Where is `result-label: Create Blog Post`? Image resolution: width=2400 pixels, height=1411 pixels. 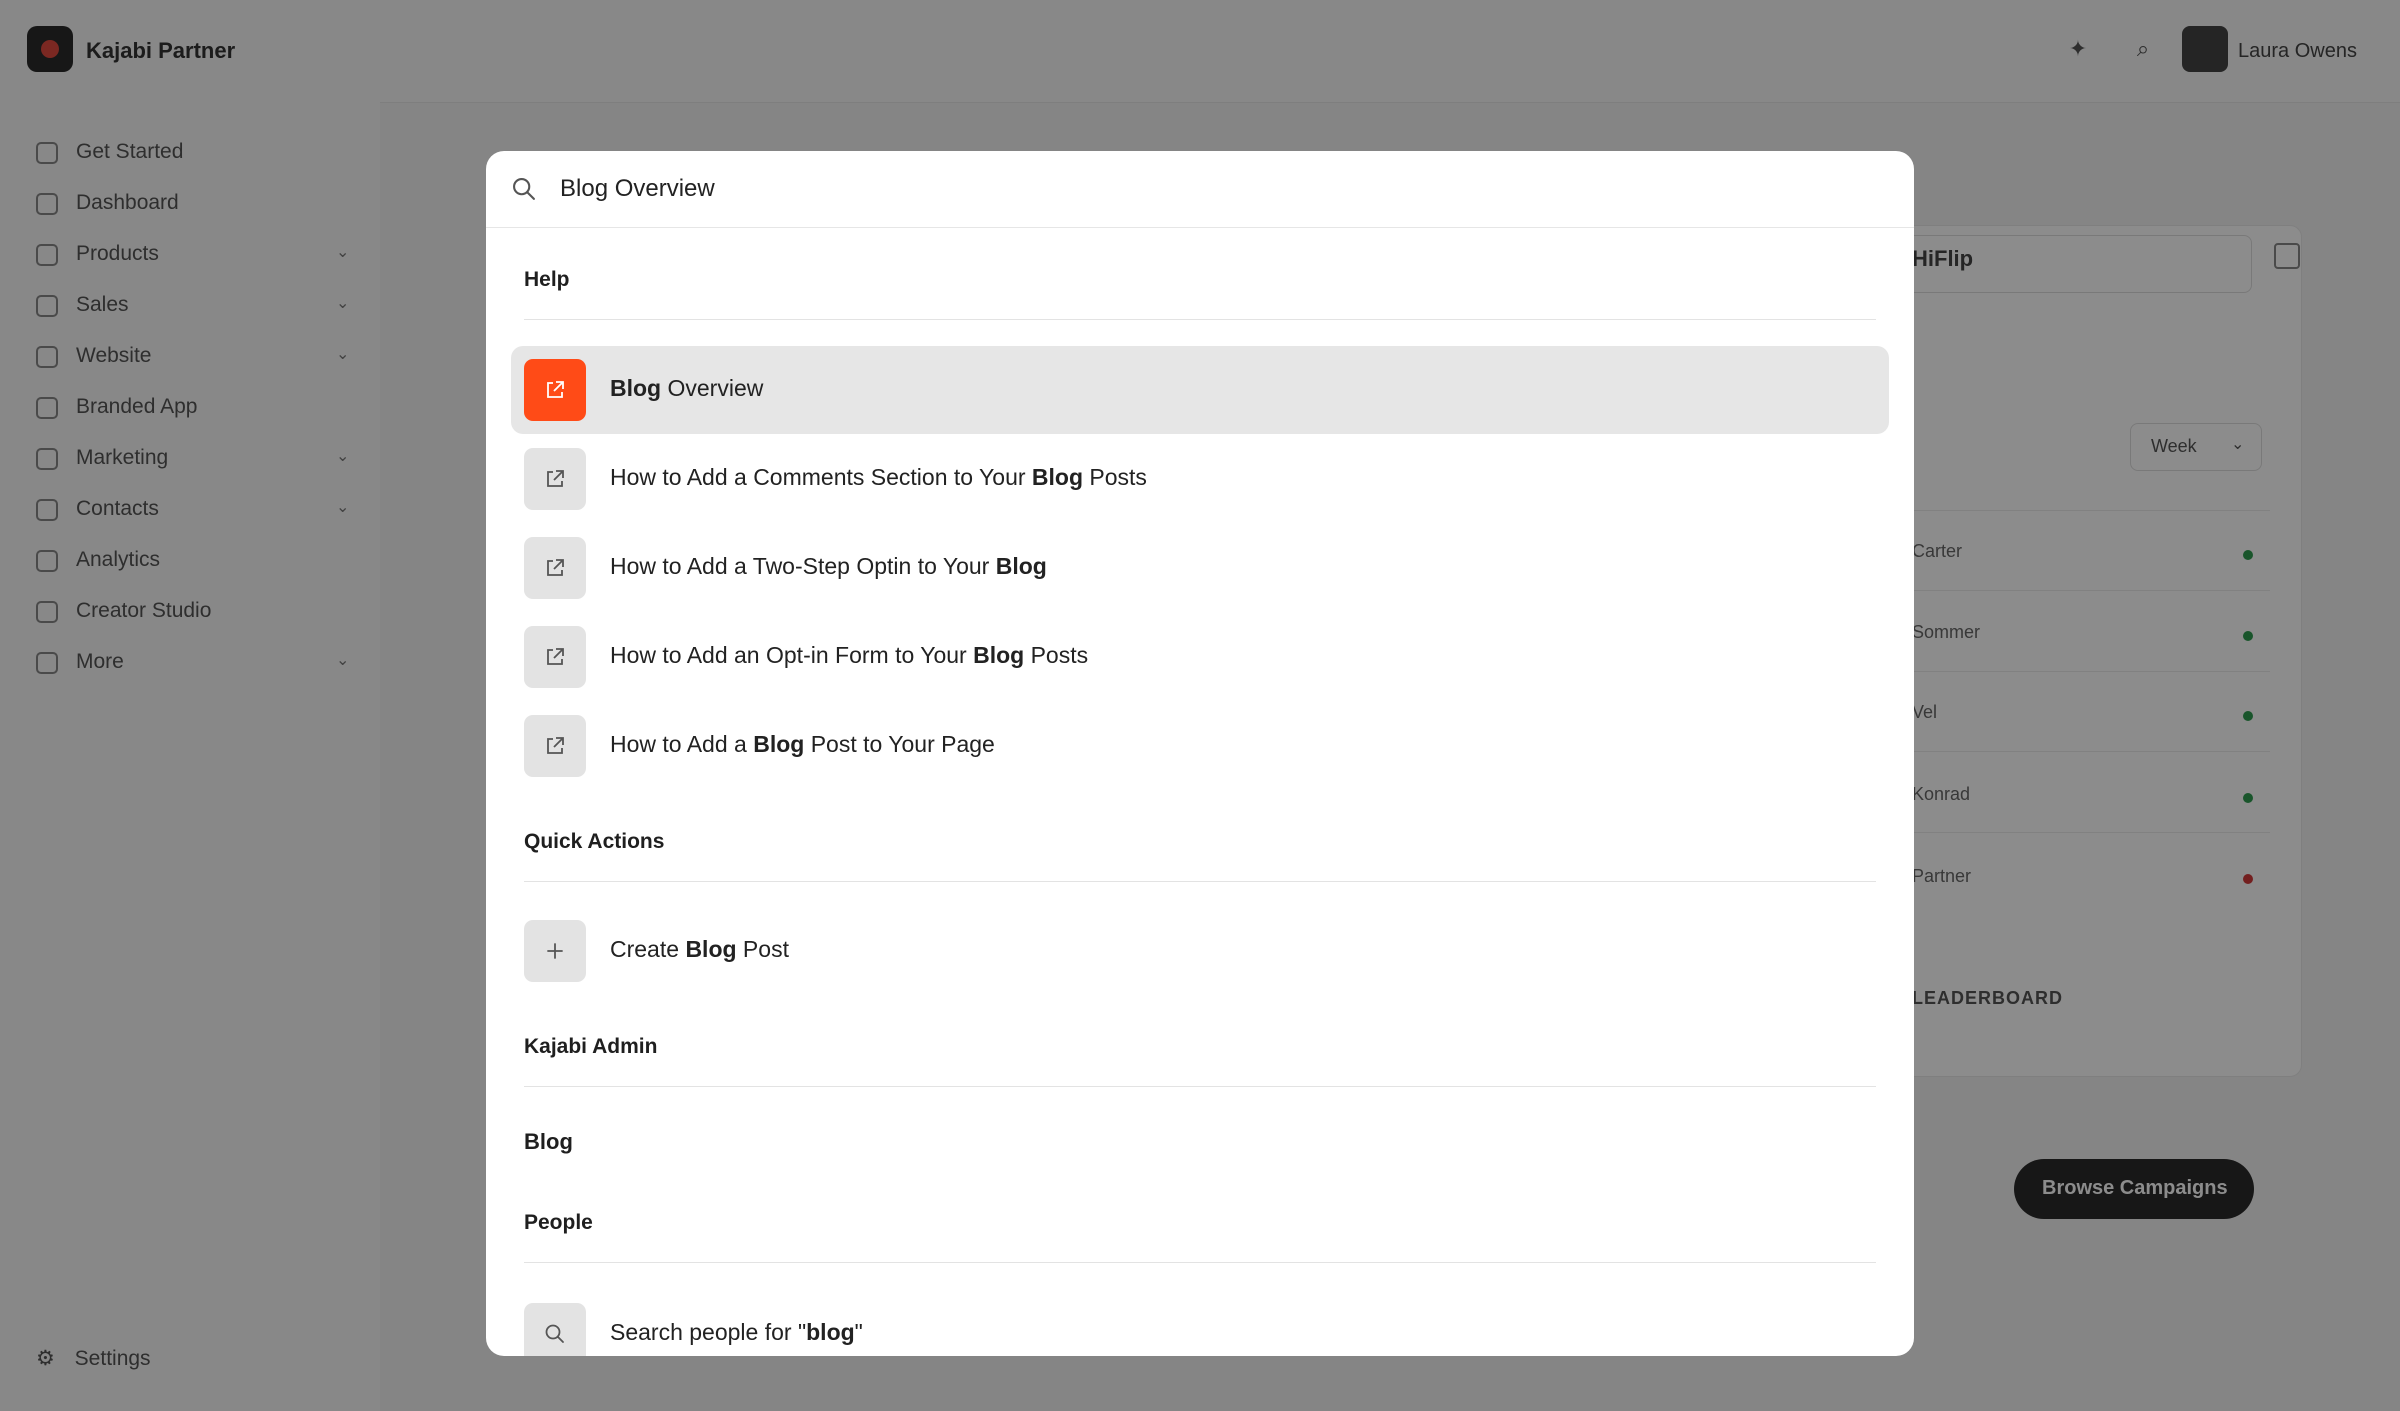 result-label: Create Blog Post is located at coordinates (699, 949).